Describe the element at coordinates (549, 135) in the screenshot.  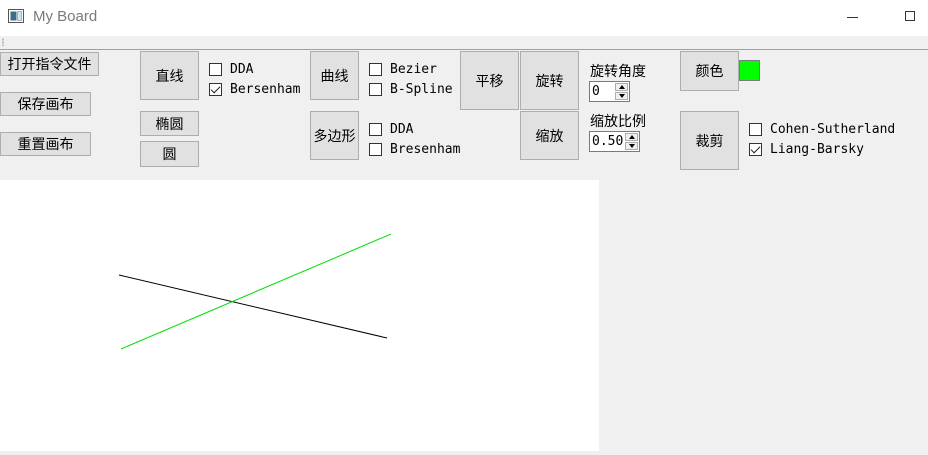
I see `scale-button: 缩放` at that location.